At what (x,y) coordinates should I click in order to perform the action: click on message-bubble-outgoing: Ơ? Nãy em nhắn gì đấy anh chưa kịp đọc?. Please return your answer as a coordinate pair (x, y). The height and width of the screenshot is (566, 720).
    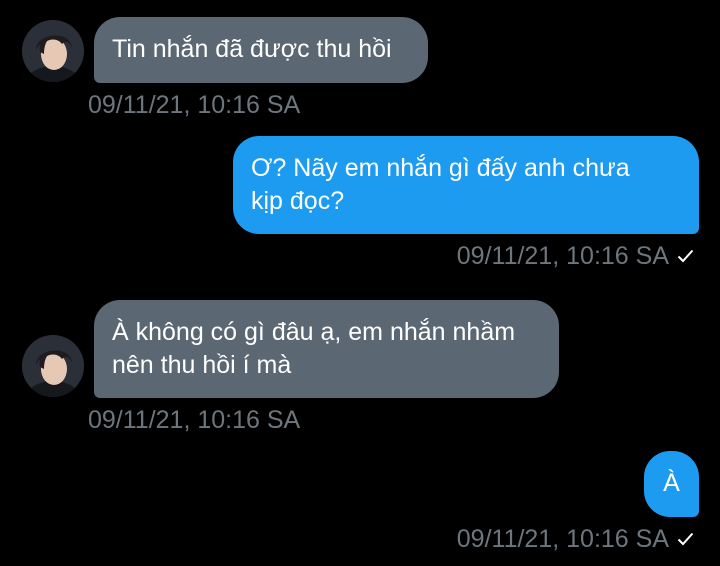
    Looking at the image, I should click on (466, 185).